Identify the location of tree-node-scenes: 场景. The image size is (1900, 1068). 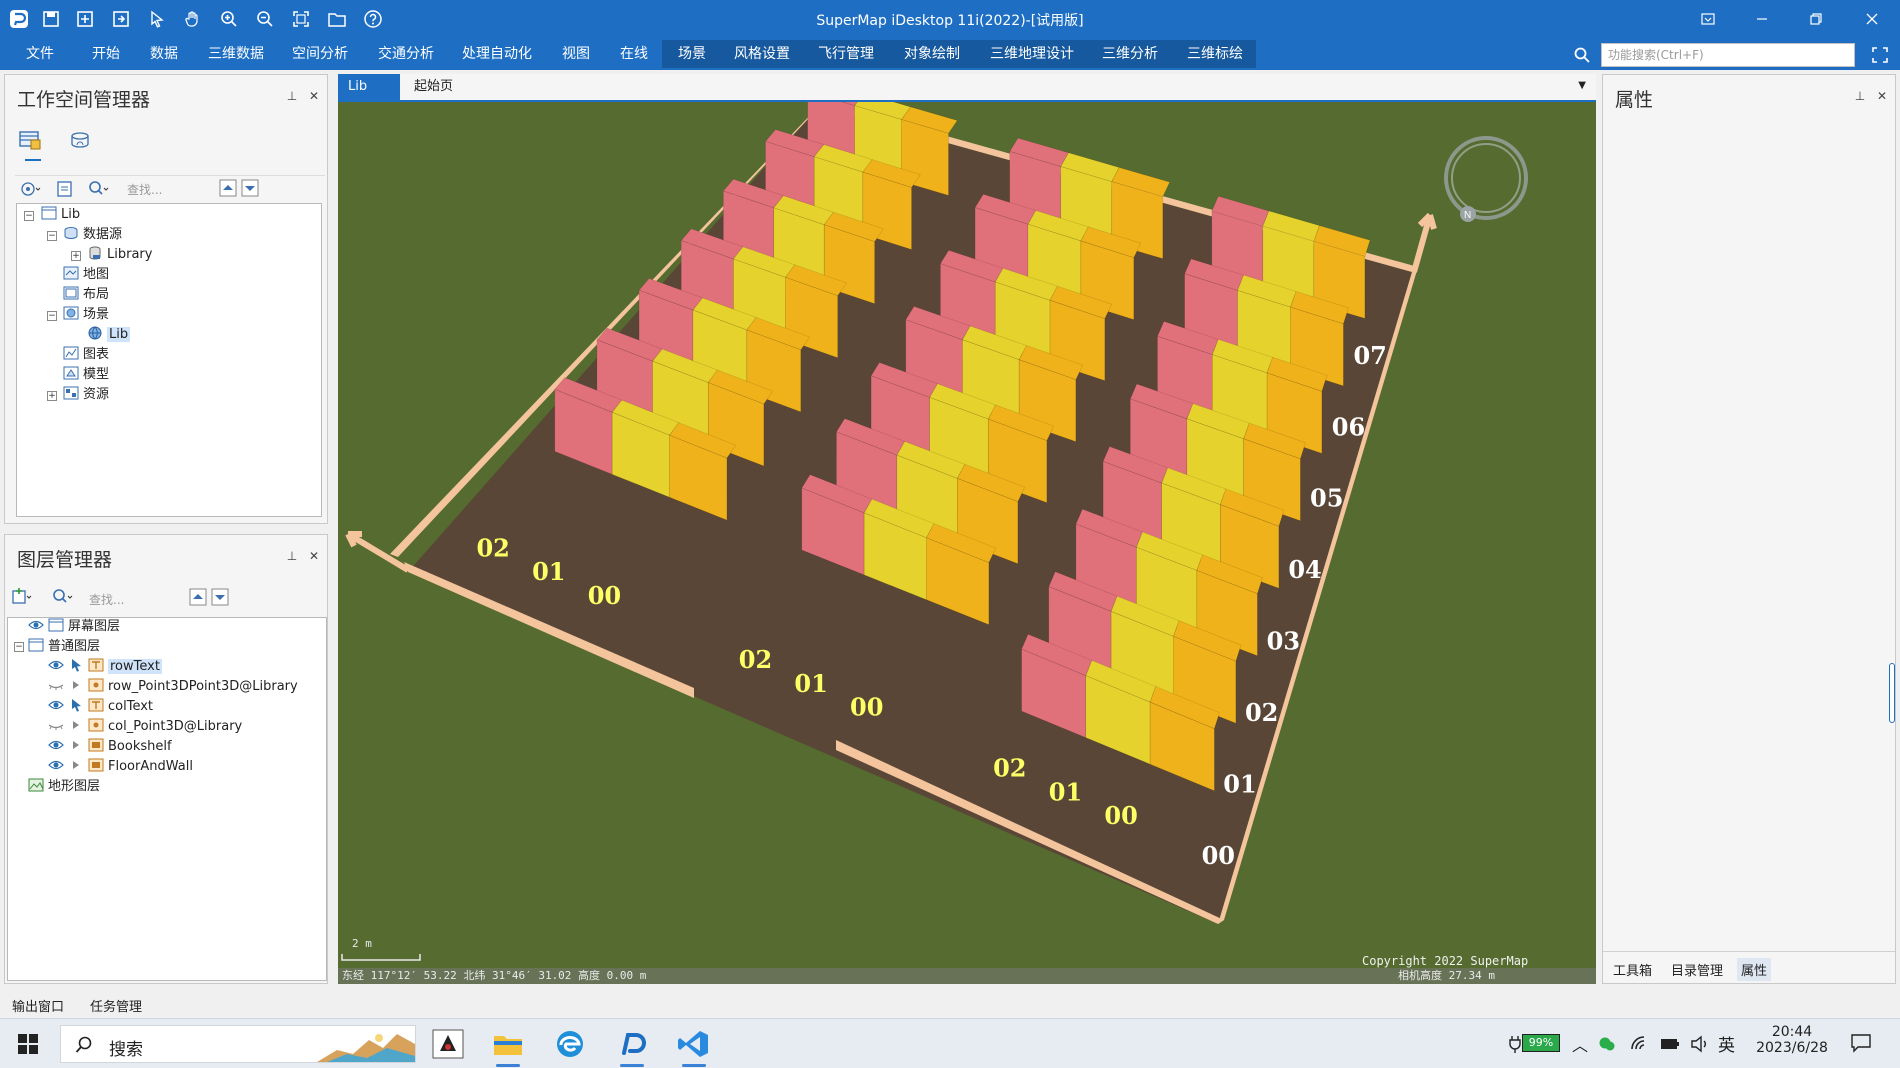
(86, 315).